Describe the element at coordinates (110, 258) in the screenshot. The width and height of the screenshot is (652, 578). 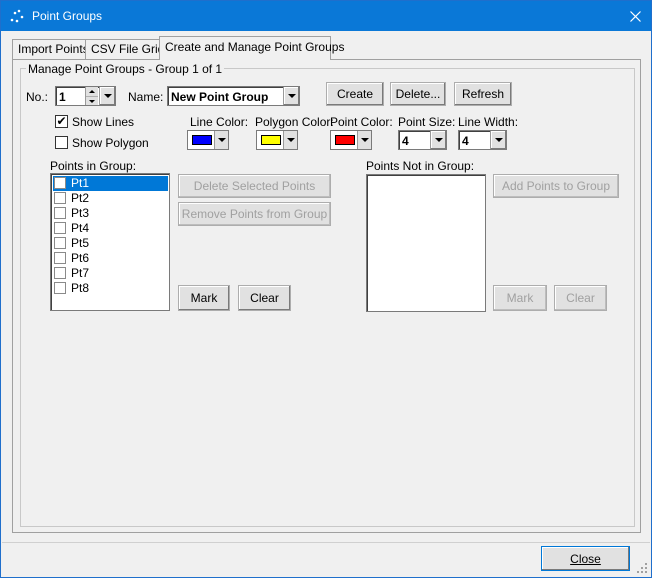
I see `list-item: Pt6` at that location.